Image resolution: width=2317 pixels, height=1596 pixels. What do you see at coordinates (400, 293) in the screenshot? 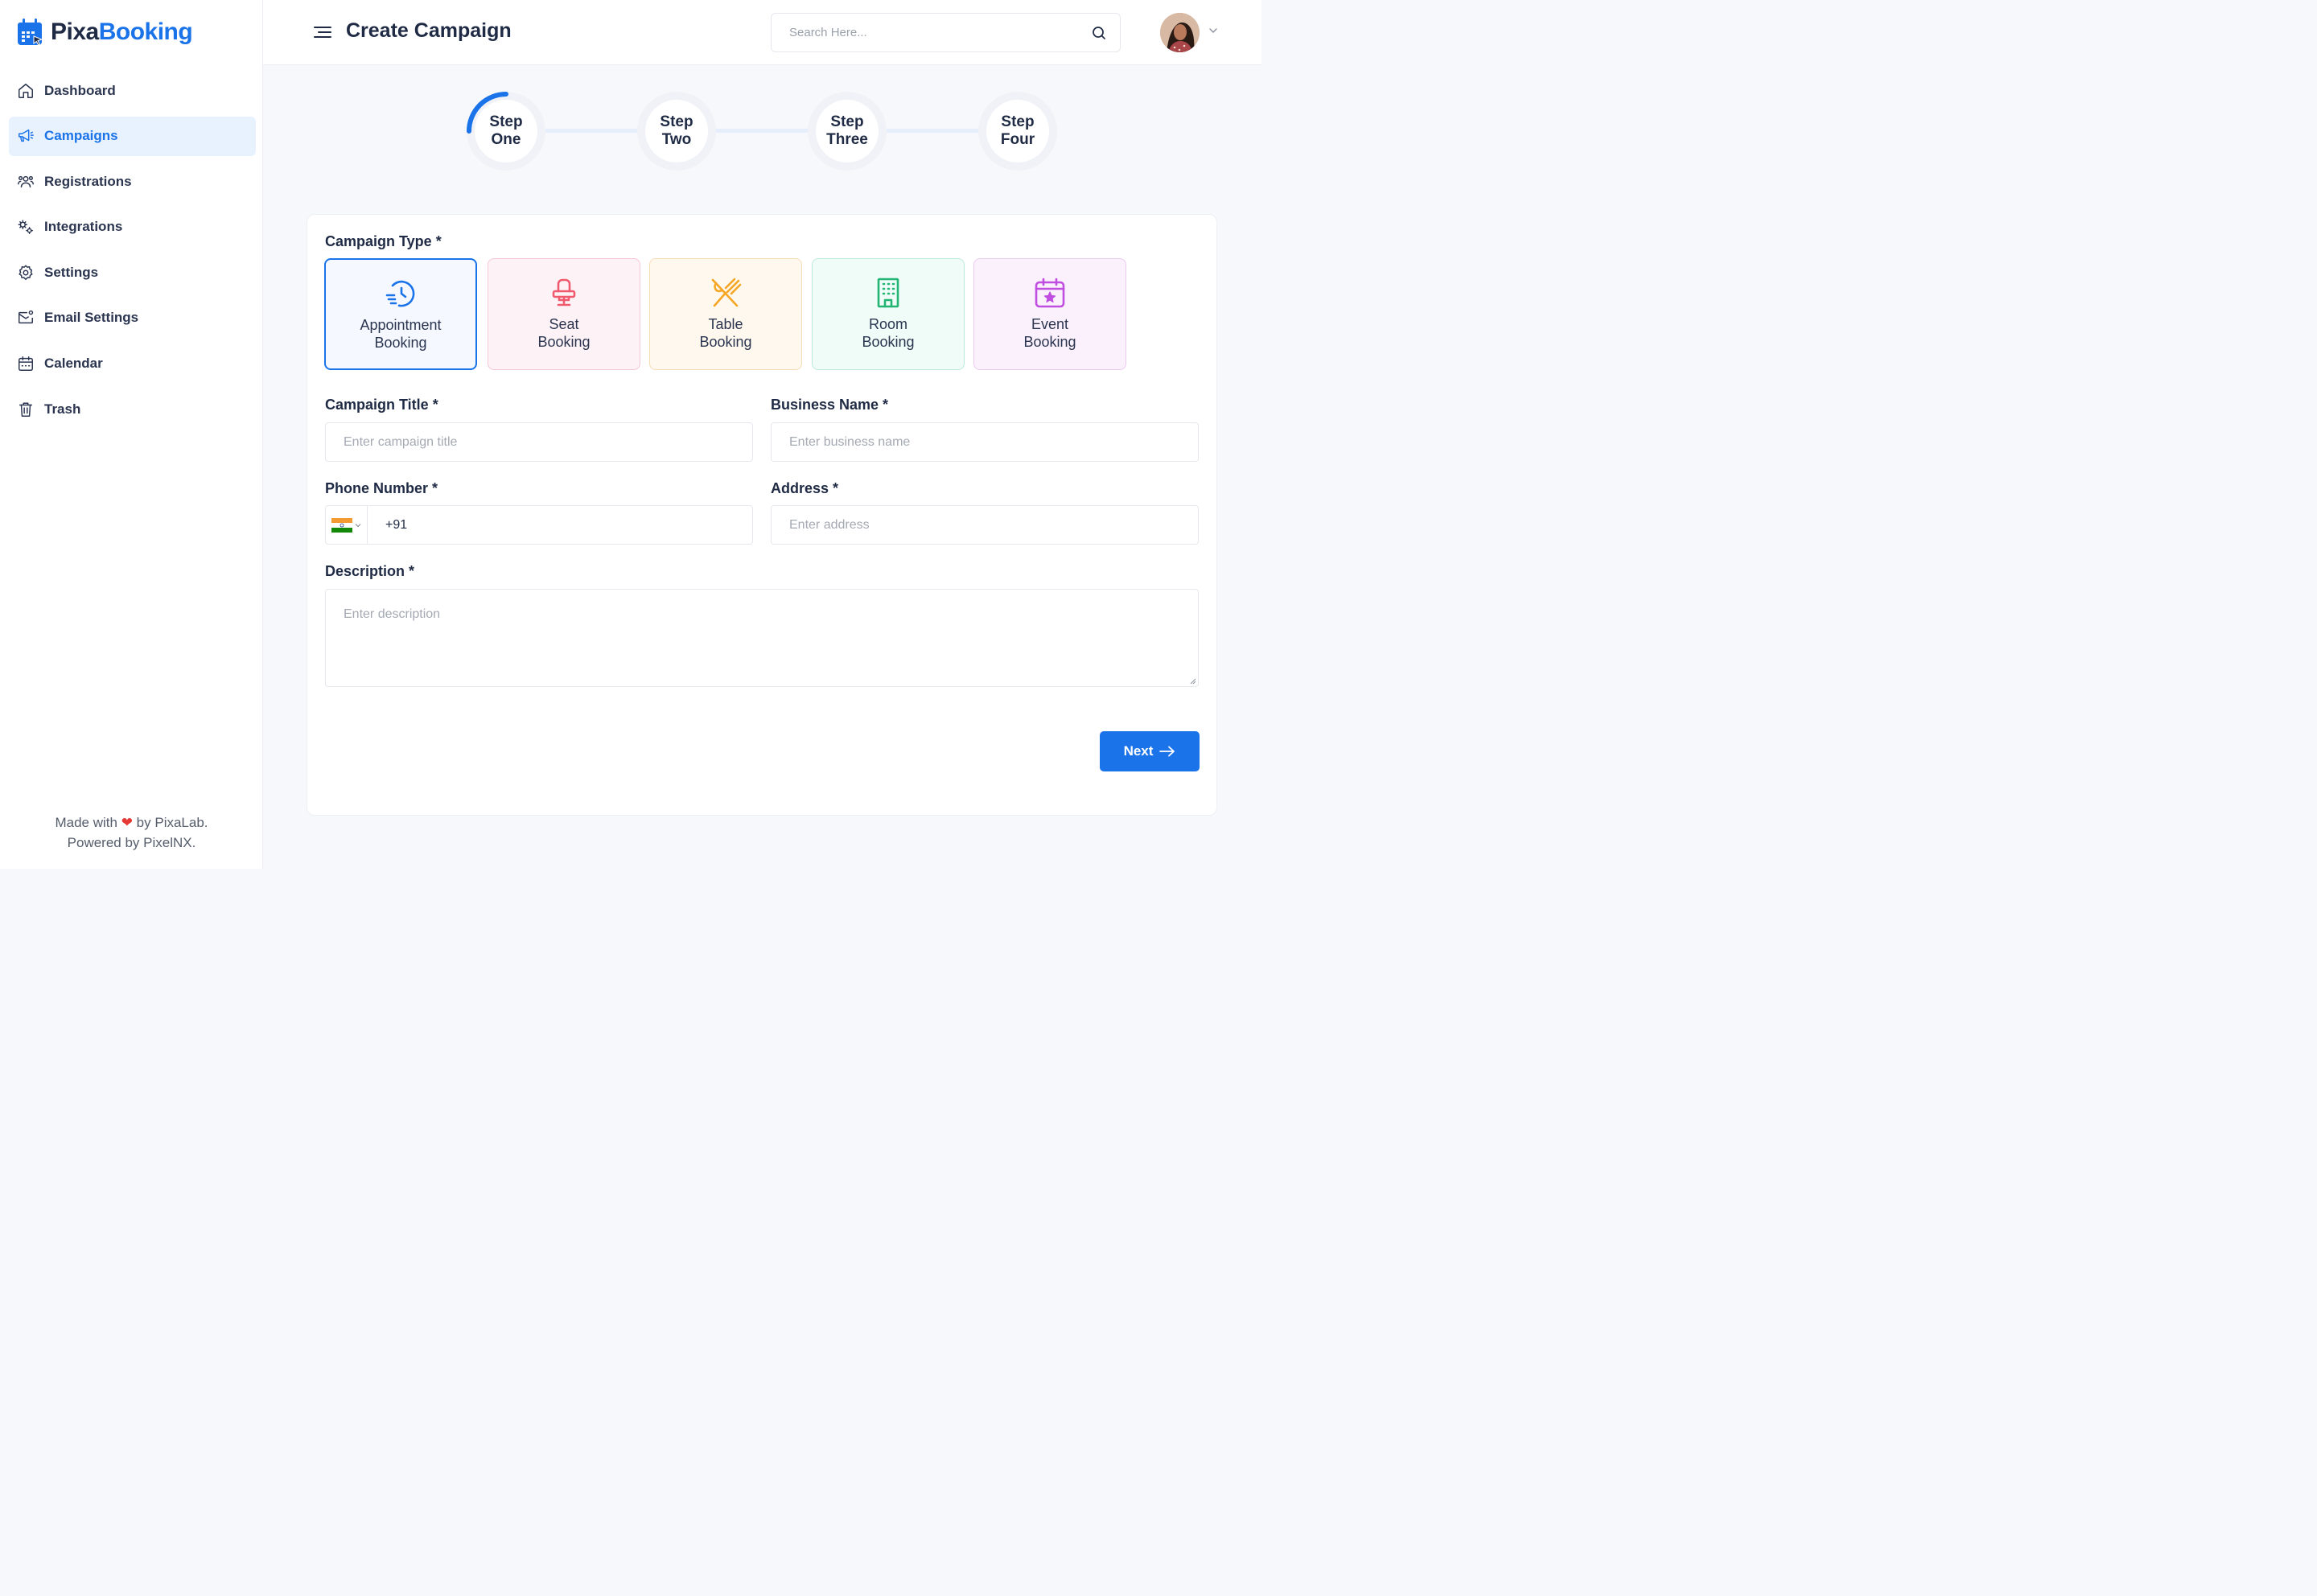
I see `clock-icon` at bounding box center [400, 293].